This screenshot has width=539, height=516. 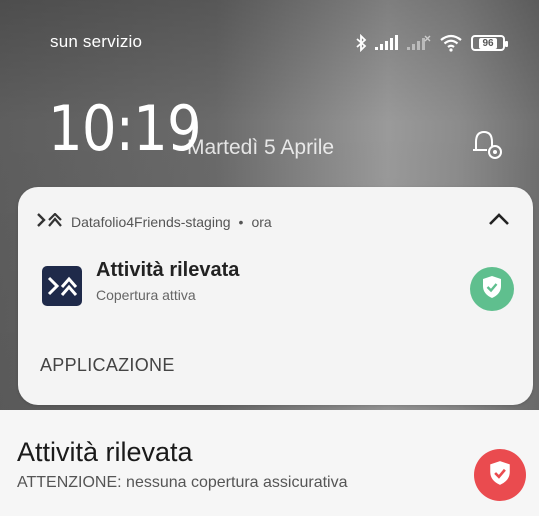 What do you see at coordinates (499, 221) in the screenshot?
I see `collapse-chevron-icon` at bounding box center [499, 221].